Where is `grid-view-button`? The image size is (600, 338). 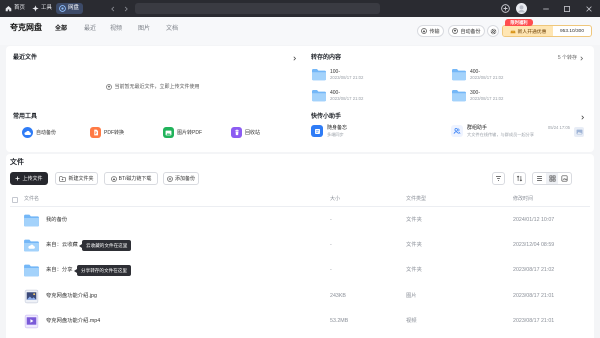 grid-view-button is located at coordinates (552, 178).